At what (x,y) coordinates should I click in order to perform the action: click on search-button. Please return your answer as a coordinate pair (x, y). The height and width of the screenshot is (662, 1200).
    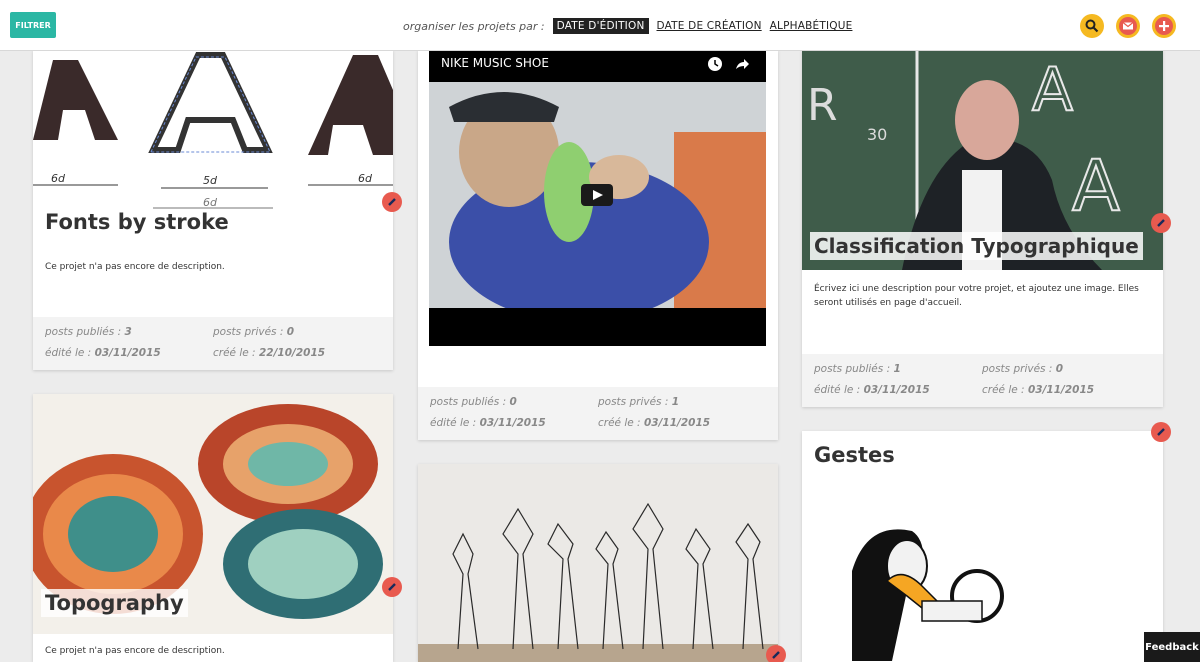
    Looking at the image, I should click on (1092, 26).